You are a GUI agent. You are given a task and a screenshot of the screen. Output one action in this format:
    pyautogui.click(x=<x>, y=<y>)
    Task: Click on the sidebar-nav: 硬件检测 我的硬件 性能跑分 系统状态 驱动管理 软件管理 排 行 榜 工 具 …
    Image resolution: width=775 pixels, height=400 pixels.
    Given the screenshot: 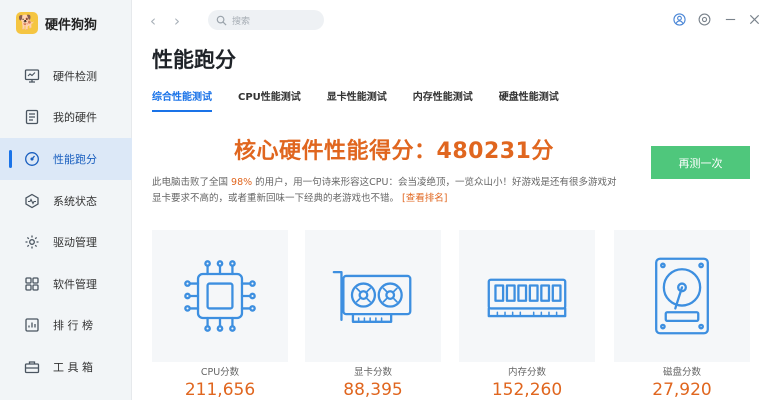 What is the action you would take?
    pyautogui.click(x=66, y=221)
    